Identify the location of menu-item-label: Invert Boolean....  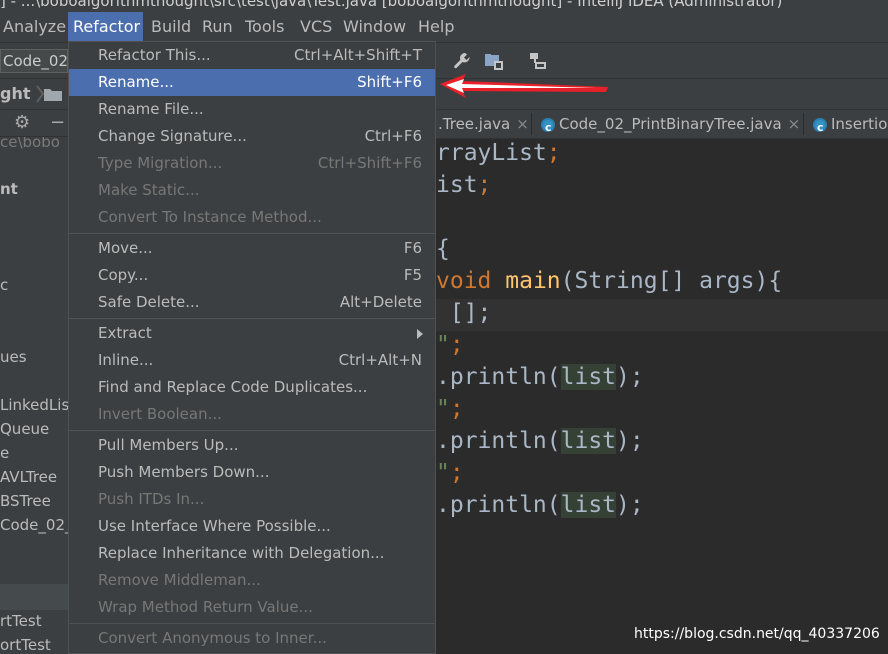
(160, 414).